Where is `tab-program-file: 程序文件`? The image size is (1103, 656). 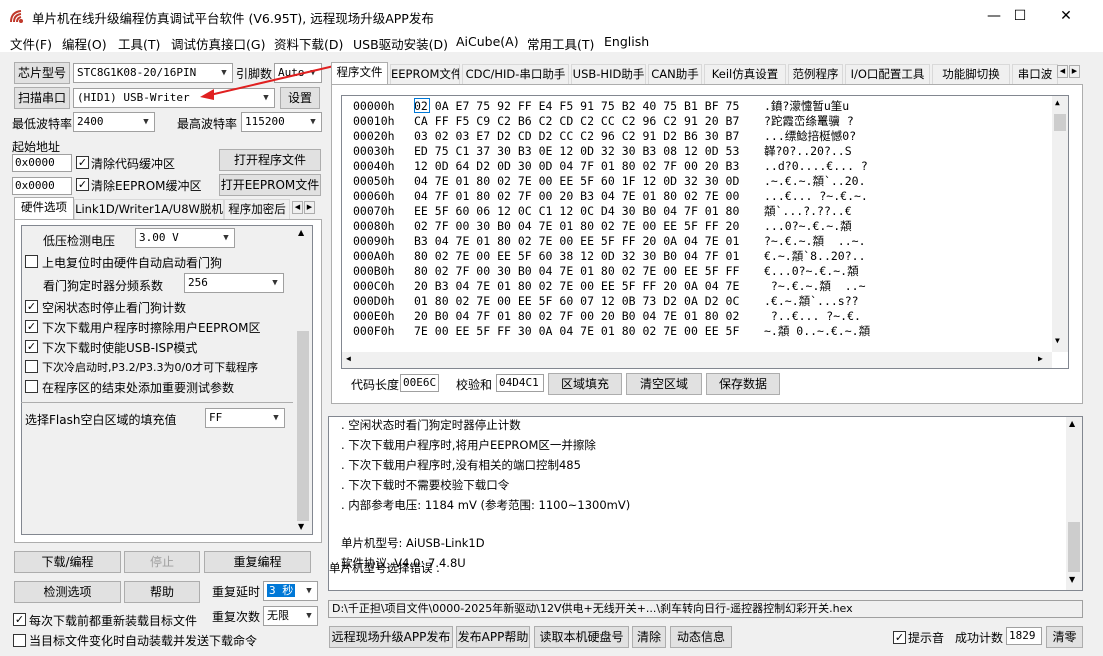 tab-program-file: 程序文件 is located at coordinates (359, 73).